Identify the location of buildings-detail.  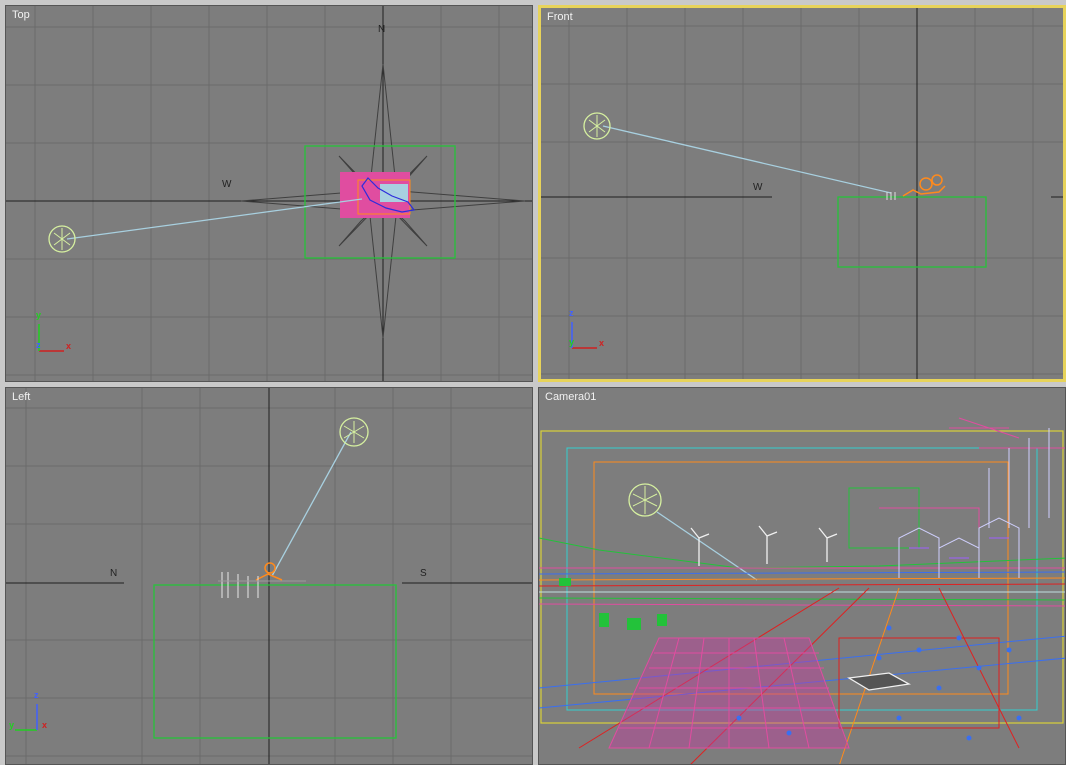
(959, 548).